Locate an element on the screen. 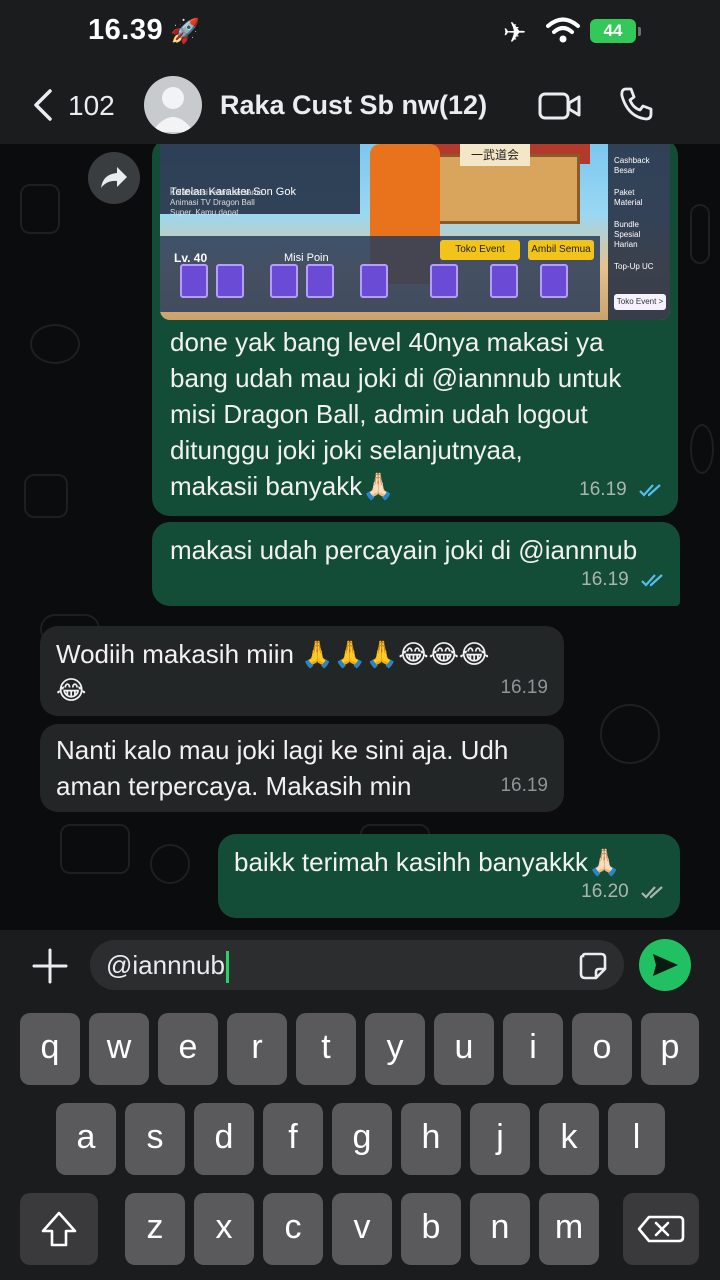 The width and height of the screenshot is (720, 1280). message-line: bang udah mau joki di @iannnub untuk is located at coordinates (396, 378).